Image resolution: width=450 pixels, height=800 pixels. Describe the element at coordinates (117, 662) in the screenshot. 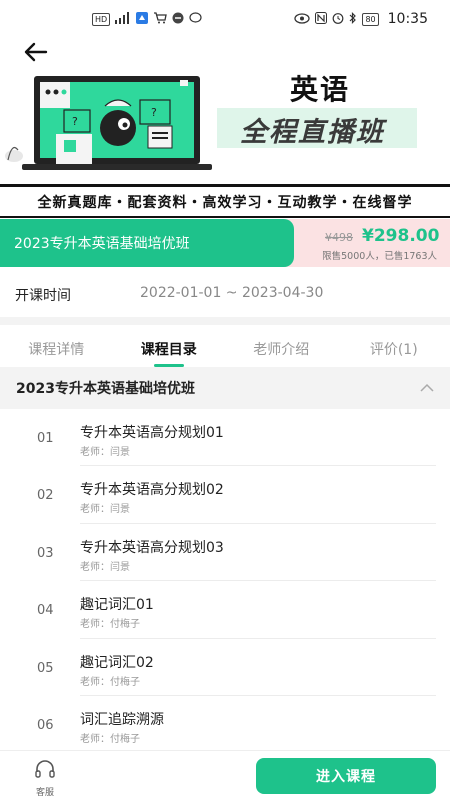

I see `lesson-title: 趣记词汇02` at that location.